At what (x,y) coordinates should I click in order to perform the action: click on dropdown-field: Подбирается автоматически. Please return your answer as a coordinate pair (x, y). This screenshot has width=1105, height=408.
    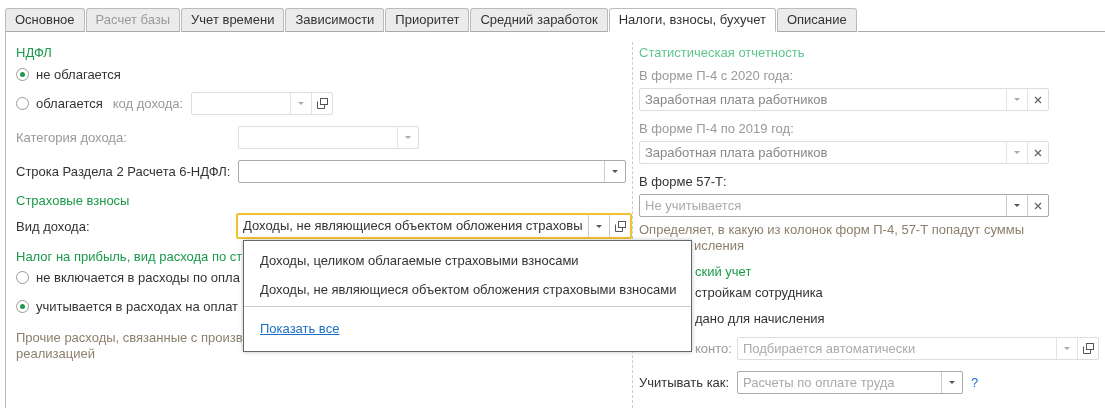
    Looking at the image, I should click on (918, 348).